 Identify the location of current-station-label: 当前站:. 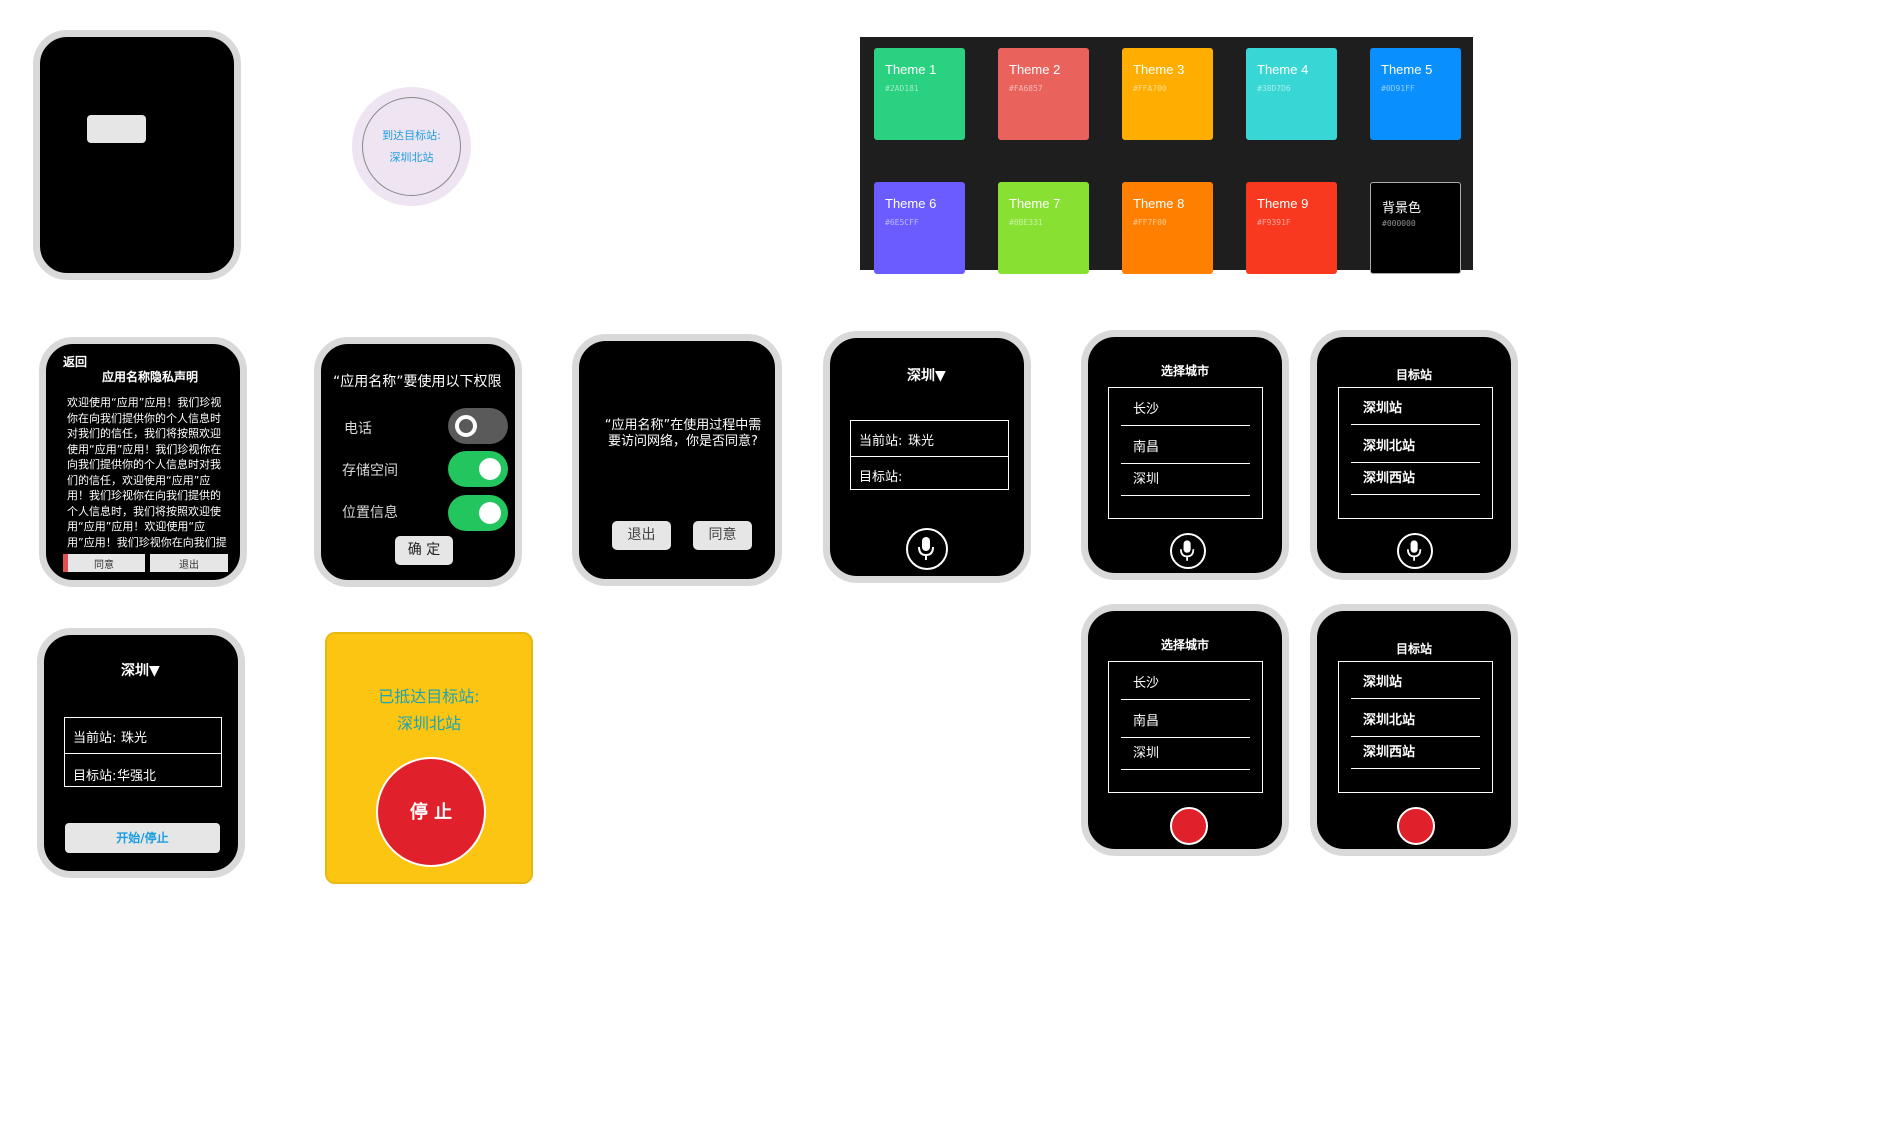
(95, 738).